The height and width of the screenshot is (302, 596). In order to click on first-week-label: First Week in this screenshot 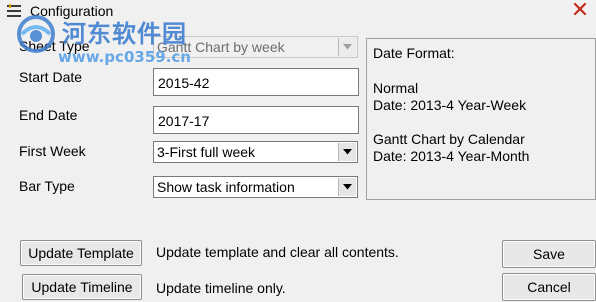, I will do `click(52, 151)`.